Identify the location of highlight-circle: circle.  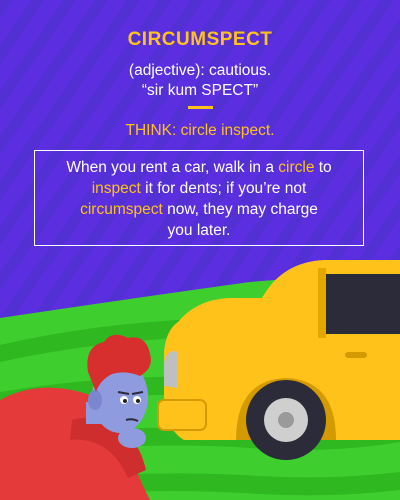
(296, 167).